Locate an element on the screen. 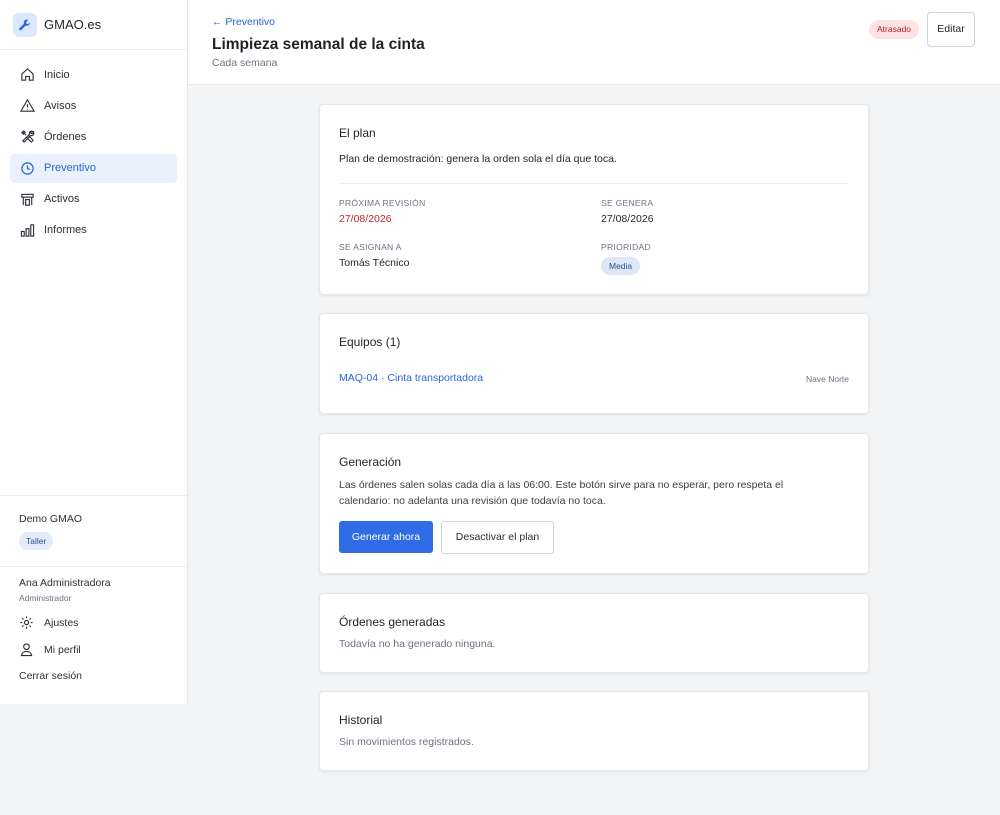 The image size is (1000, 815). equipment-location: Nave Norte is located at coordinates (827, 379).